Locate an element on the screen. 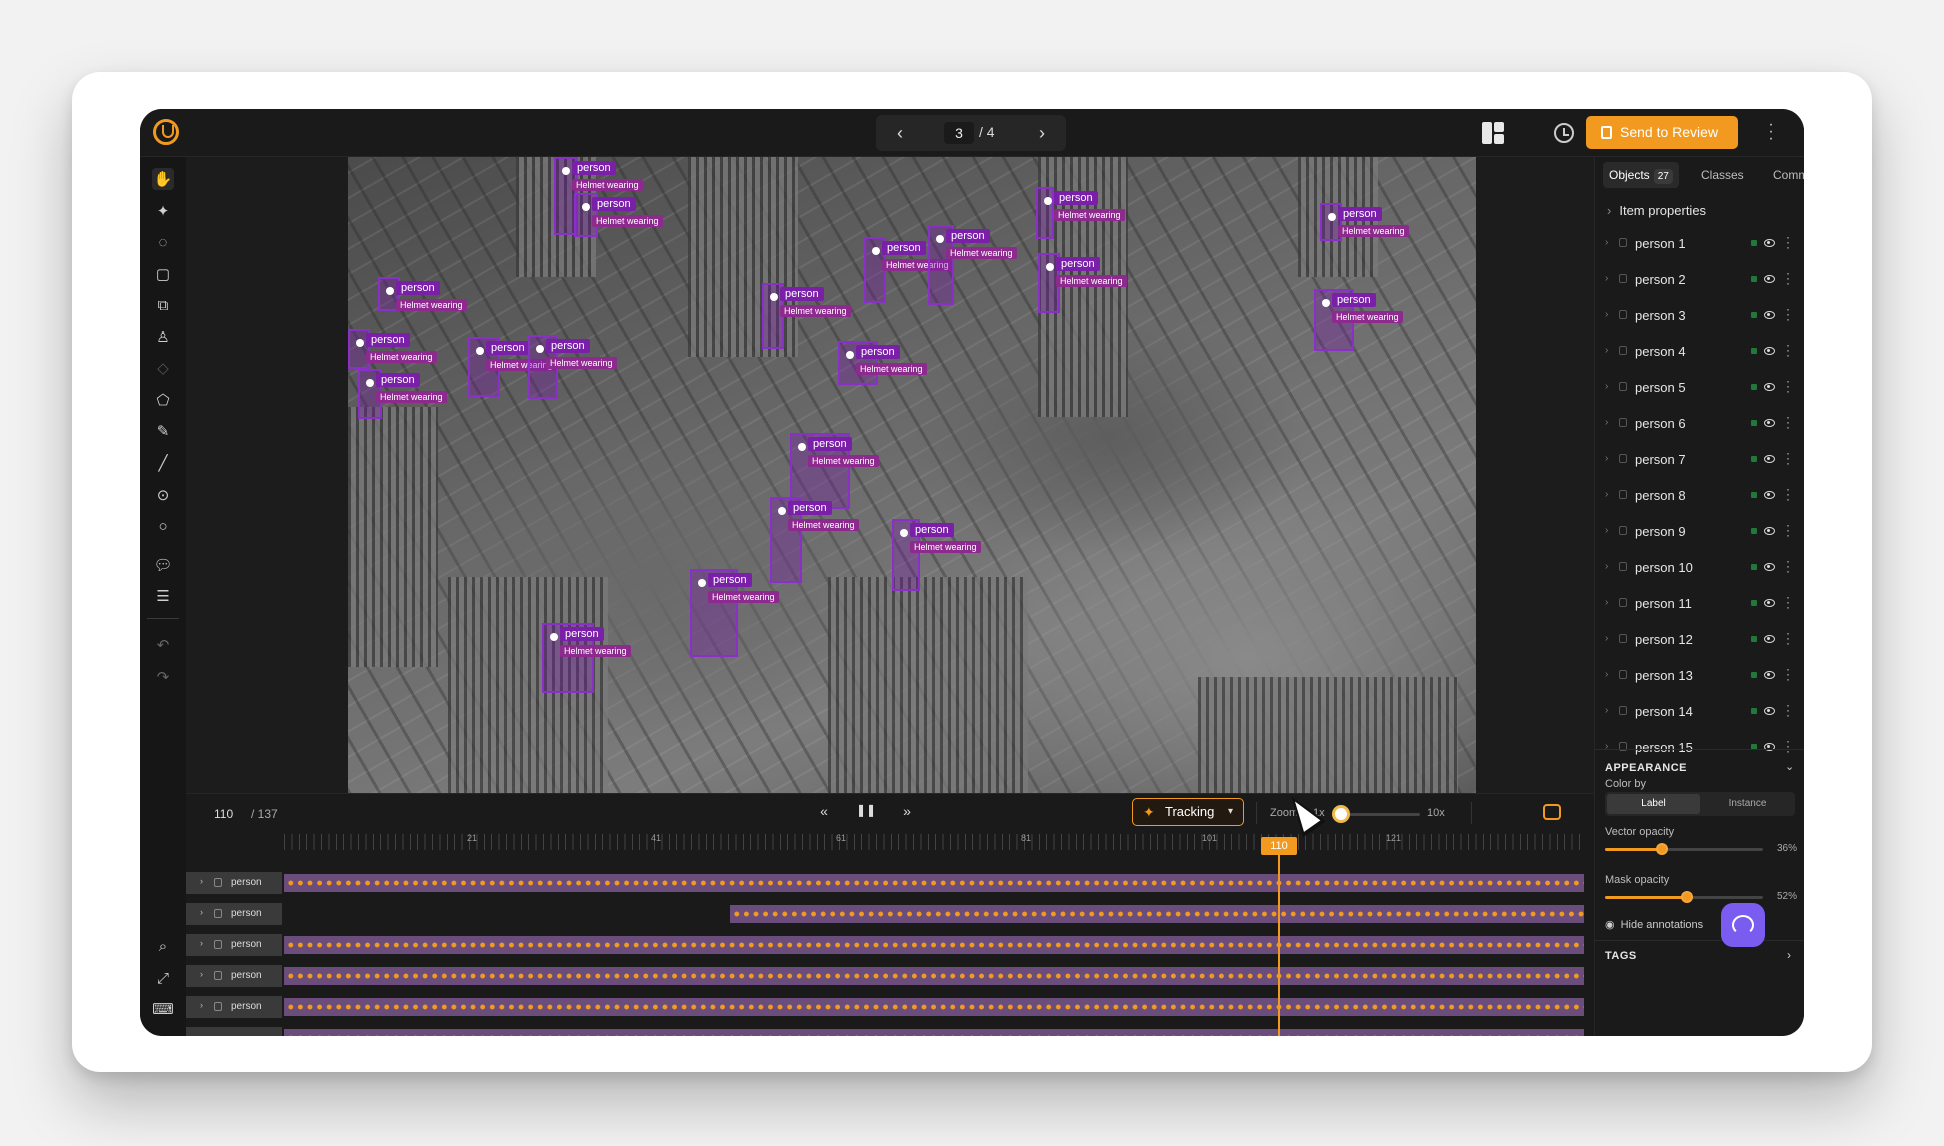 Image resolution: width=1944 pixels, height=1146 pixels. circle-icon: ○ is located at coordinates (163, 526).